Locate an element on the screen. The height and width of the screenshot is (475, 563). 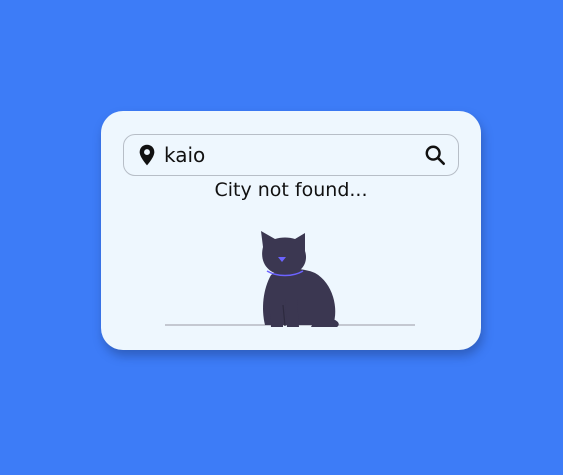
search-icon is located at coordinates (435, 155).